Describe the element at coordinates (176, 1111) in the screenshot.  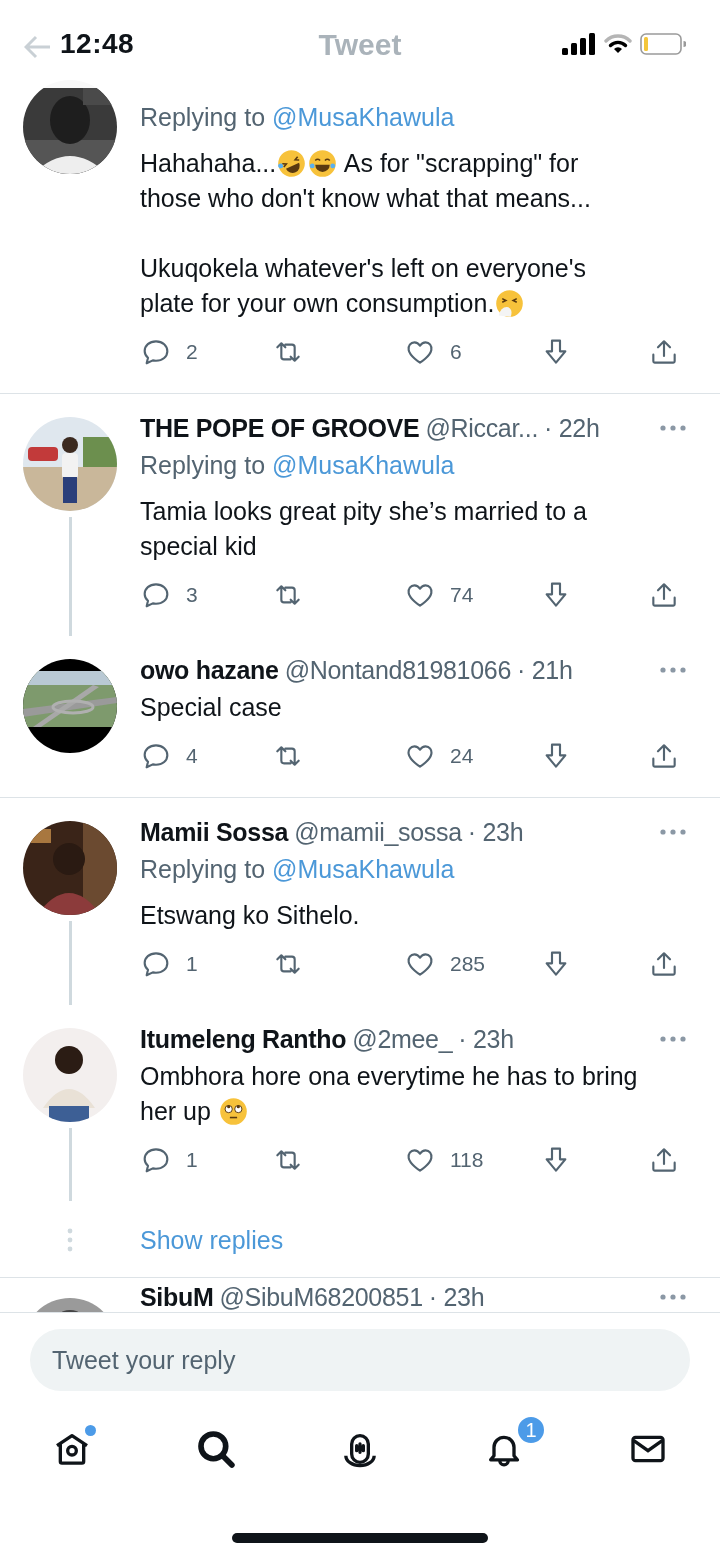
I see `tweet-text: her up` at that location.